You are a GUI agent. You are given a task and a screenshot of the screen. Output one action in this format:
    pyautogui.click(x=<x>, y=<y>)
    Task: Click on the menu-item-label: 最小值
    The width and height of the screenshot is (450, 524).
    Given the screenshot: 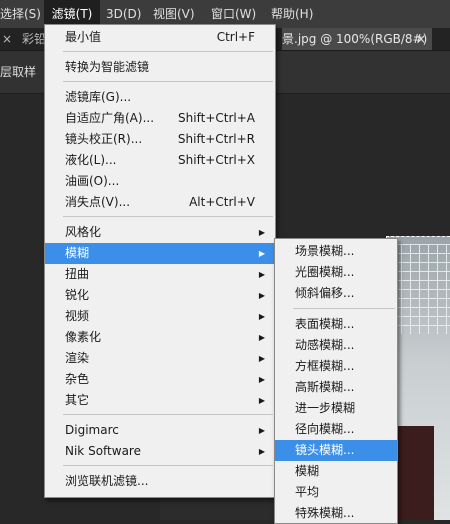 What is the action you would take?
    pyautogui.click(x=83, y=37)
    